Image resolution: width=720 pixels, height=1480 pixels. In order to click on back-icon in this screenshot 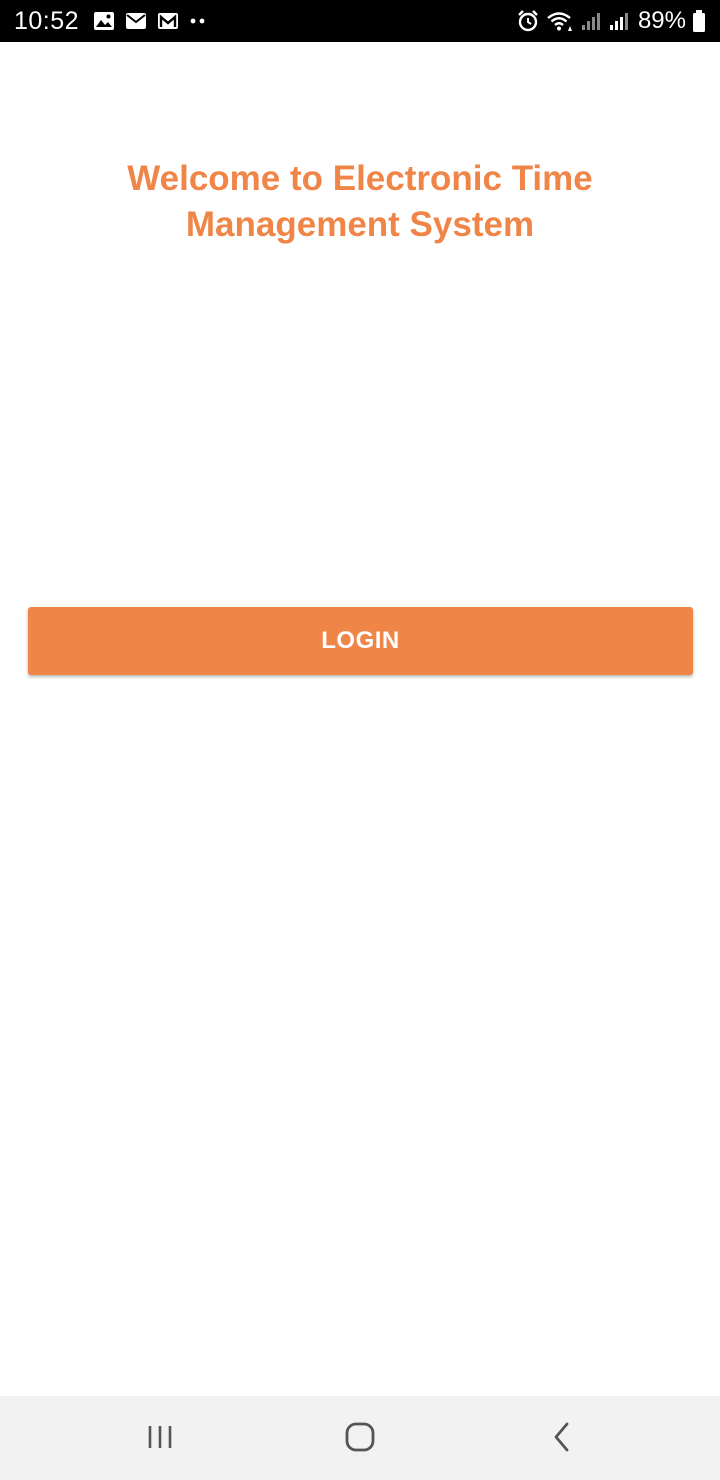, I will do `click(562, 1438)`.